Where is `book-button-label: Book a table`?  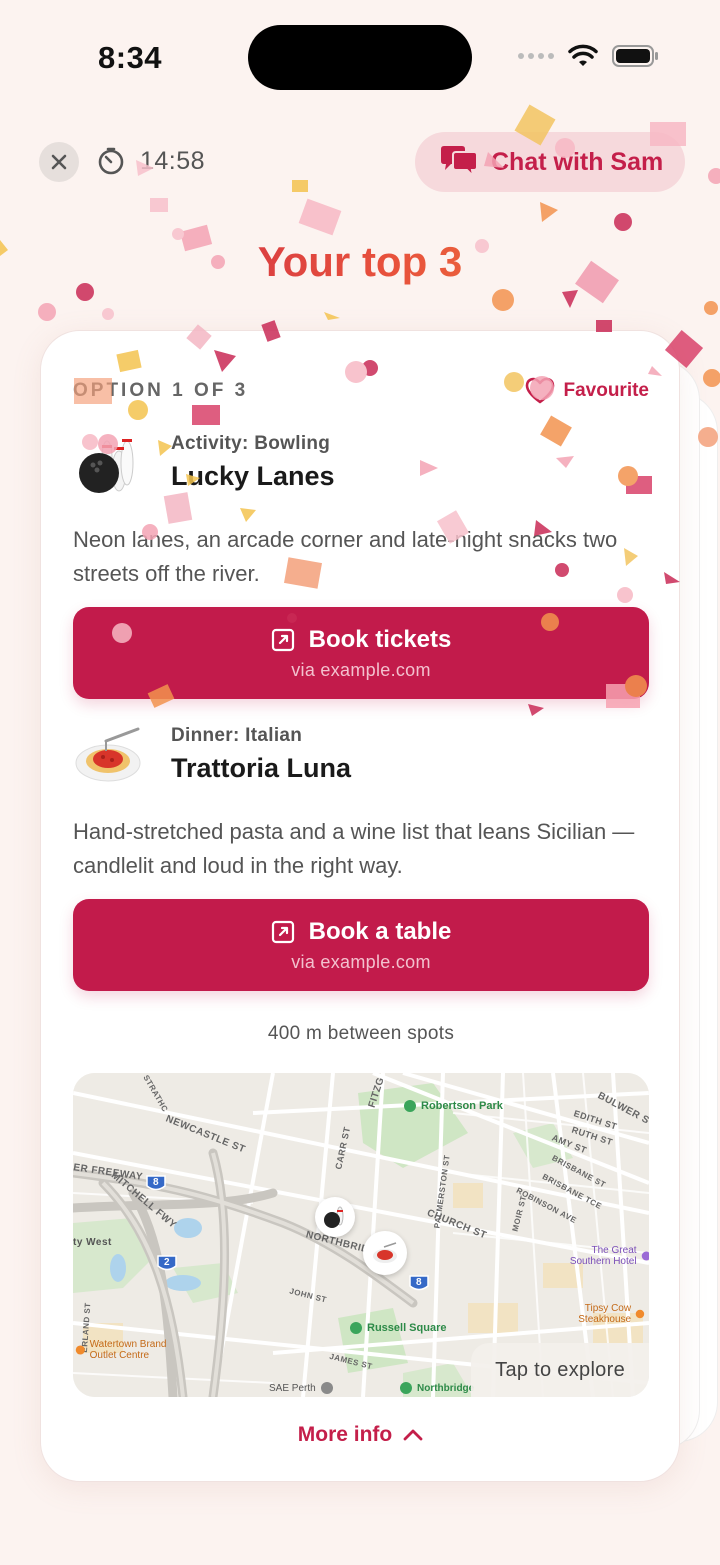
book-button-label: Book a table is located at coordinates (380, 931).